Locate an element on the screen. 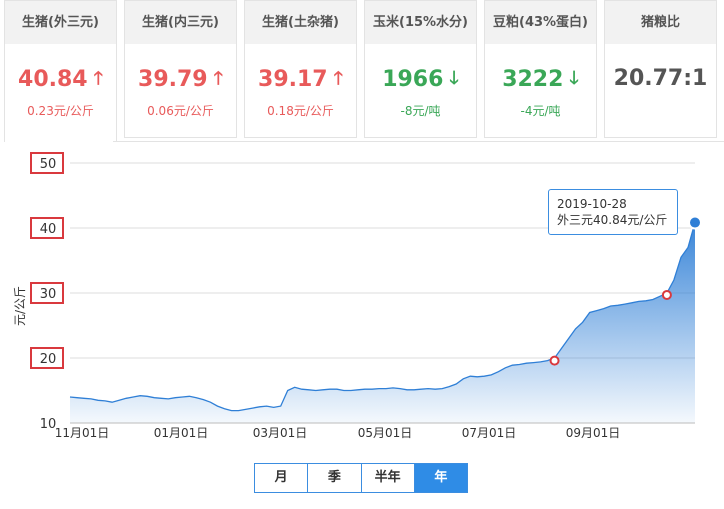  tooltip-date: 2019-10-28 is located at coordinates (592, 204).